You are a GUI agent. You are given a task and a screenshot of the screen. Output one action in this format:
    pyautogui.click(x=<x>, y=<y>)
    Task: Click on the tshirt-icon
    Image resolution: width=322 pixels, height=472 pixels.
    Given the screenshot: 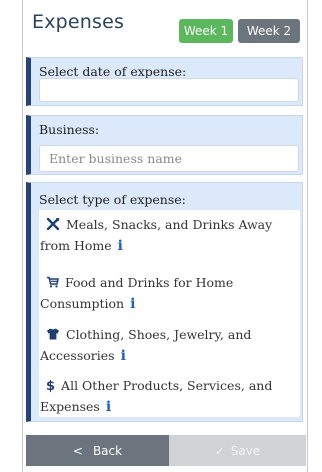 What is the action you would take?
    pyautogui.click(x=53, y=336)
    